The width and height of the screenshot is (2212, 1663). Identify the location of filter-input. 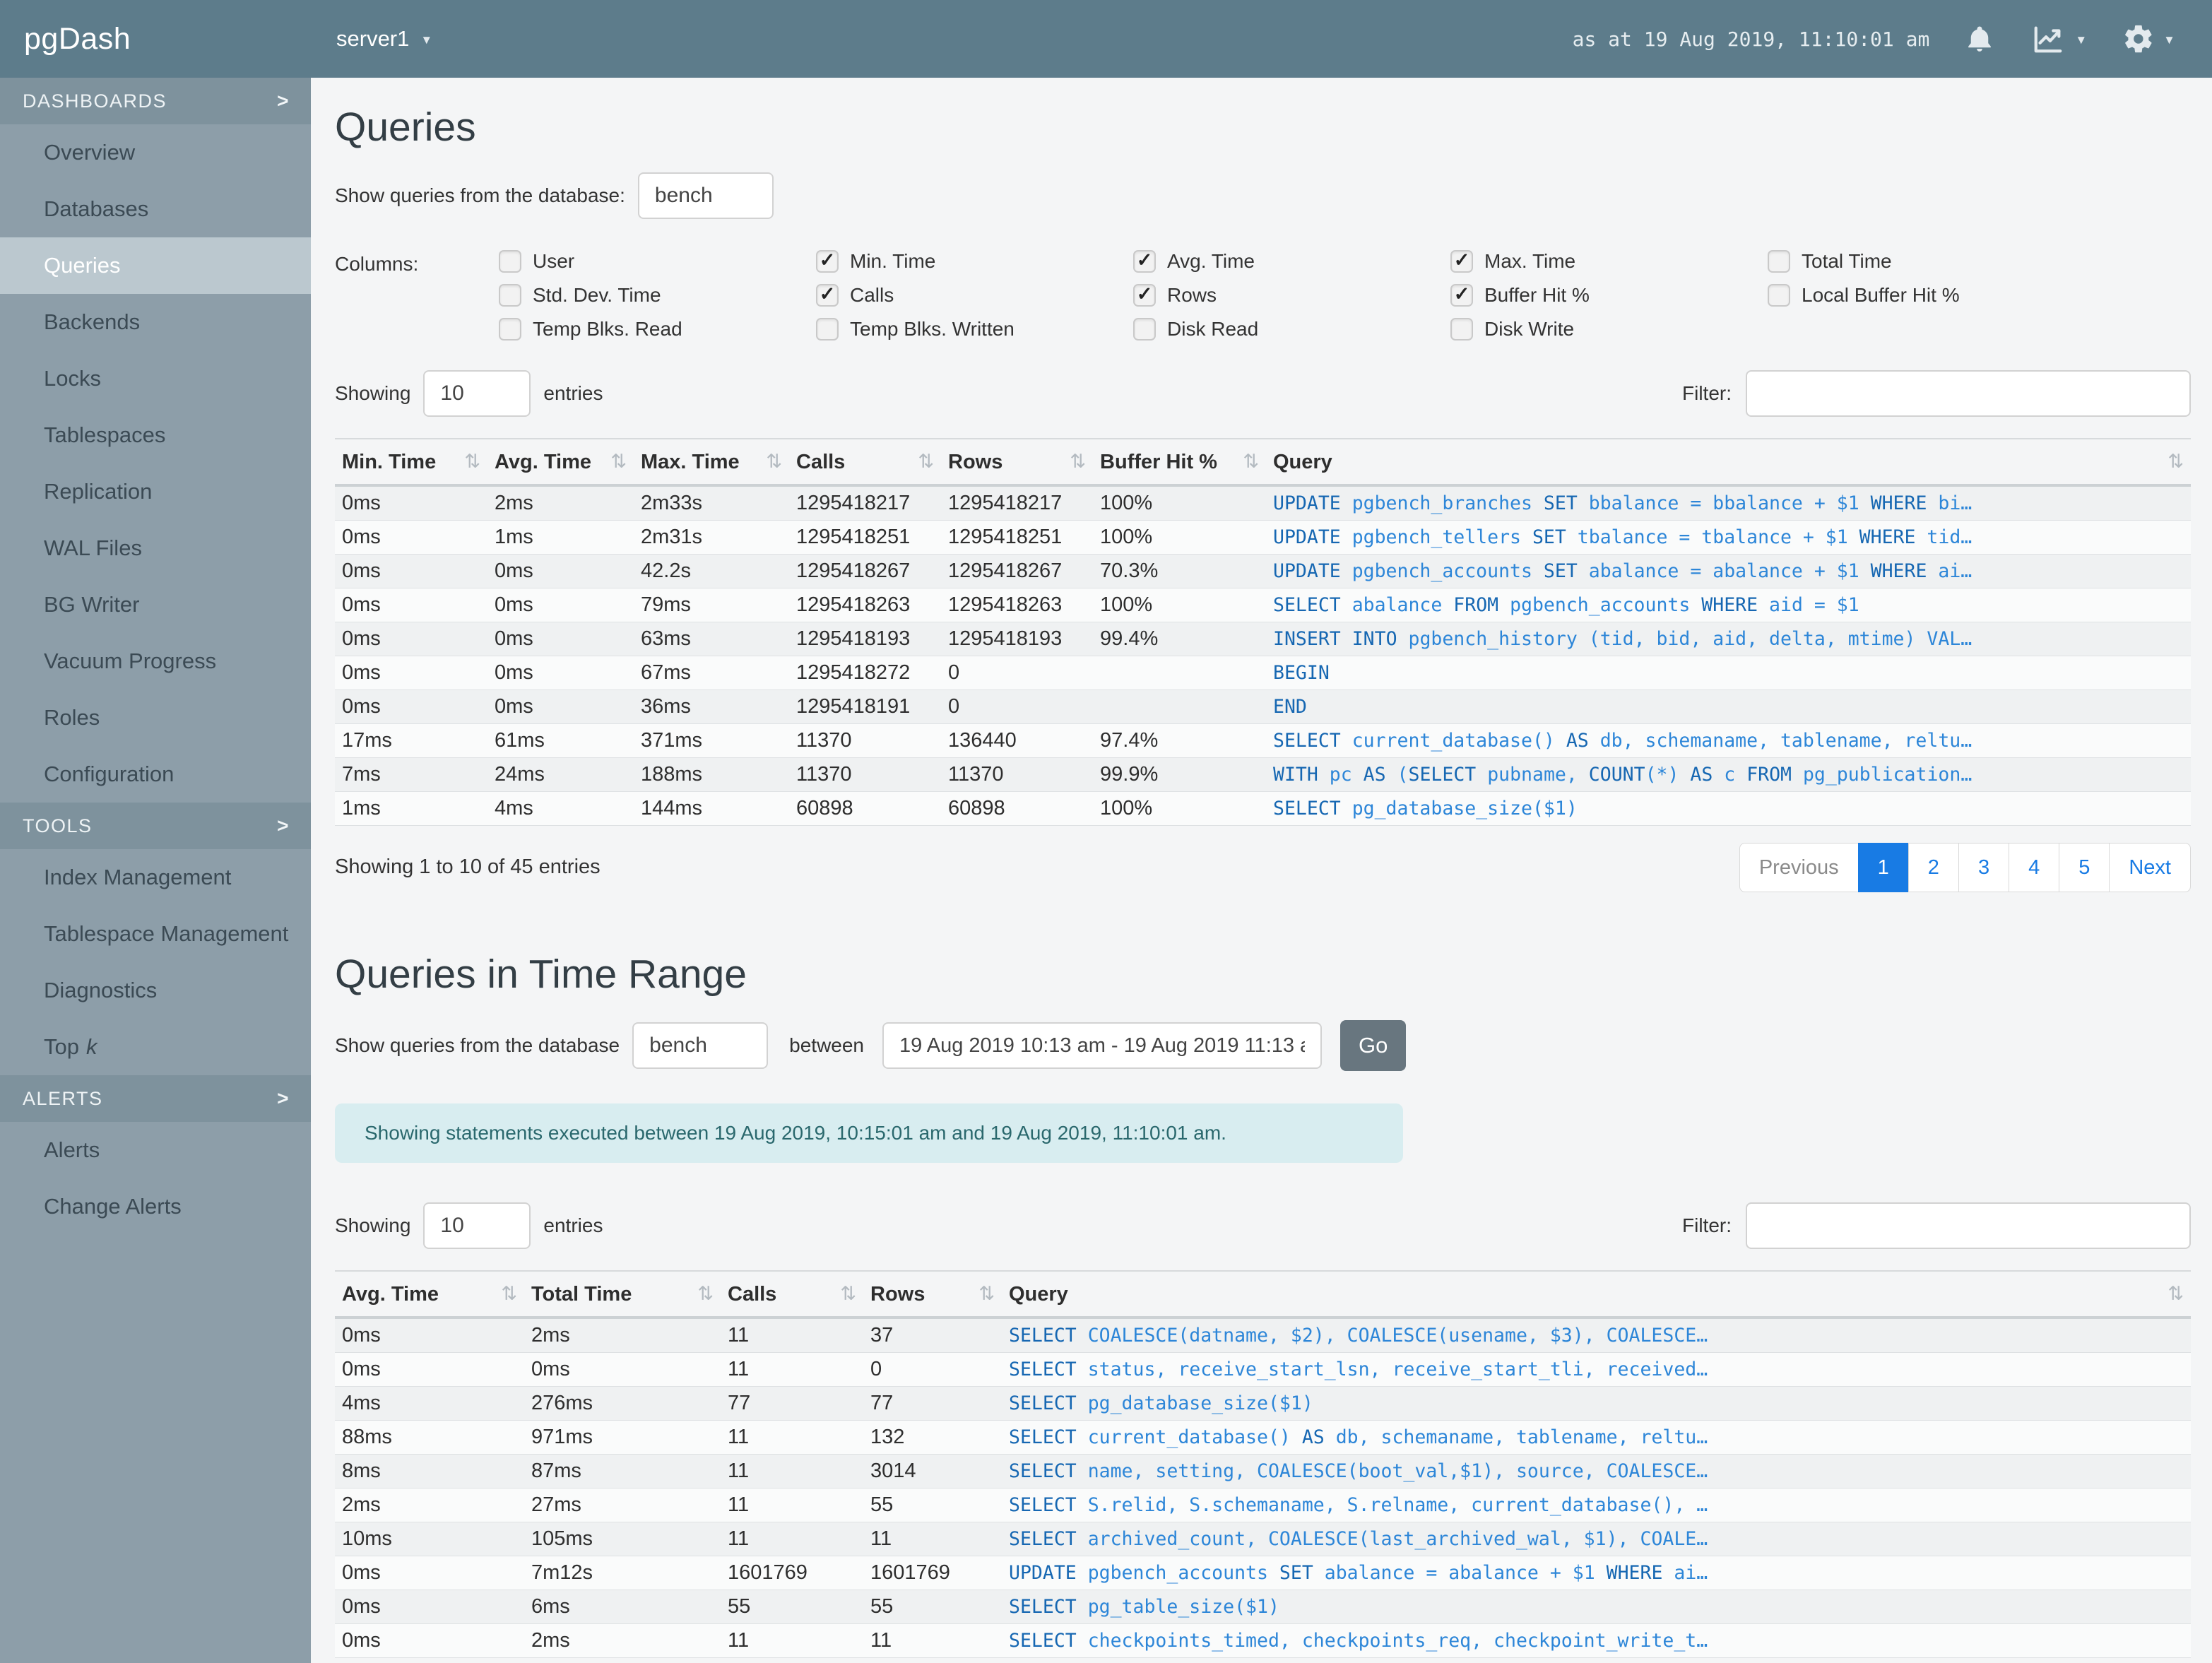
(1968, 393).